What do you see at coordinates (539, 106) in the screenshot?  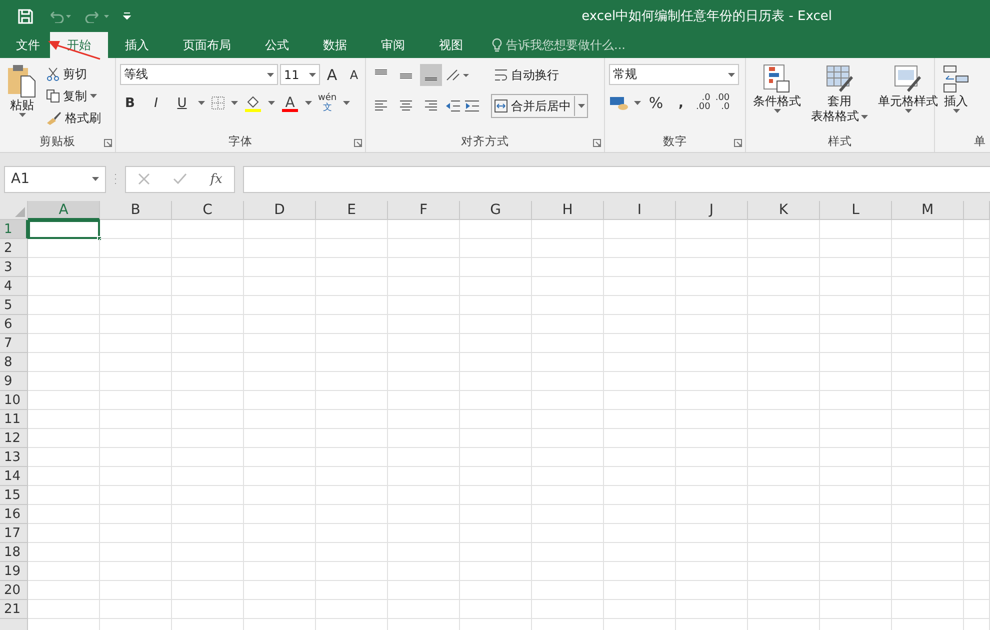 I see `merge-center-button: 合并后居中` at bounding box center [539, 106].